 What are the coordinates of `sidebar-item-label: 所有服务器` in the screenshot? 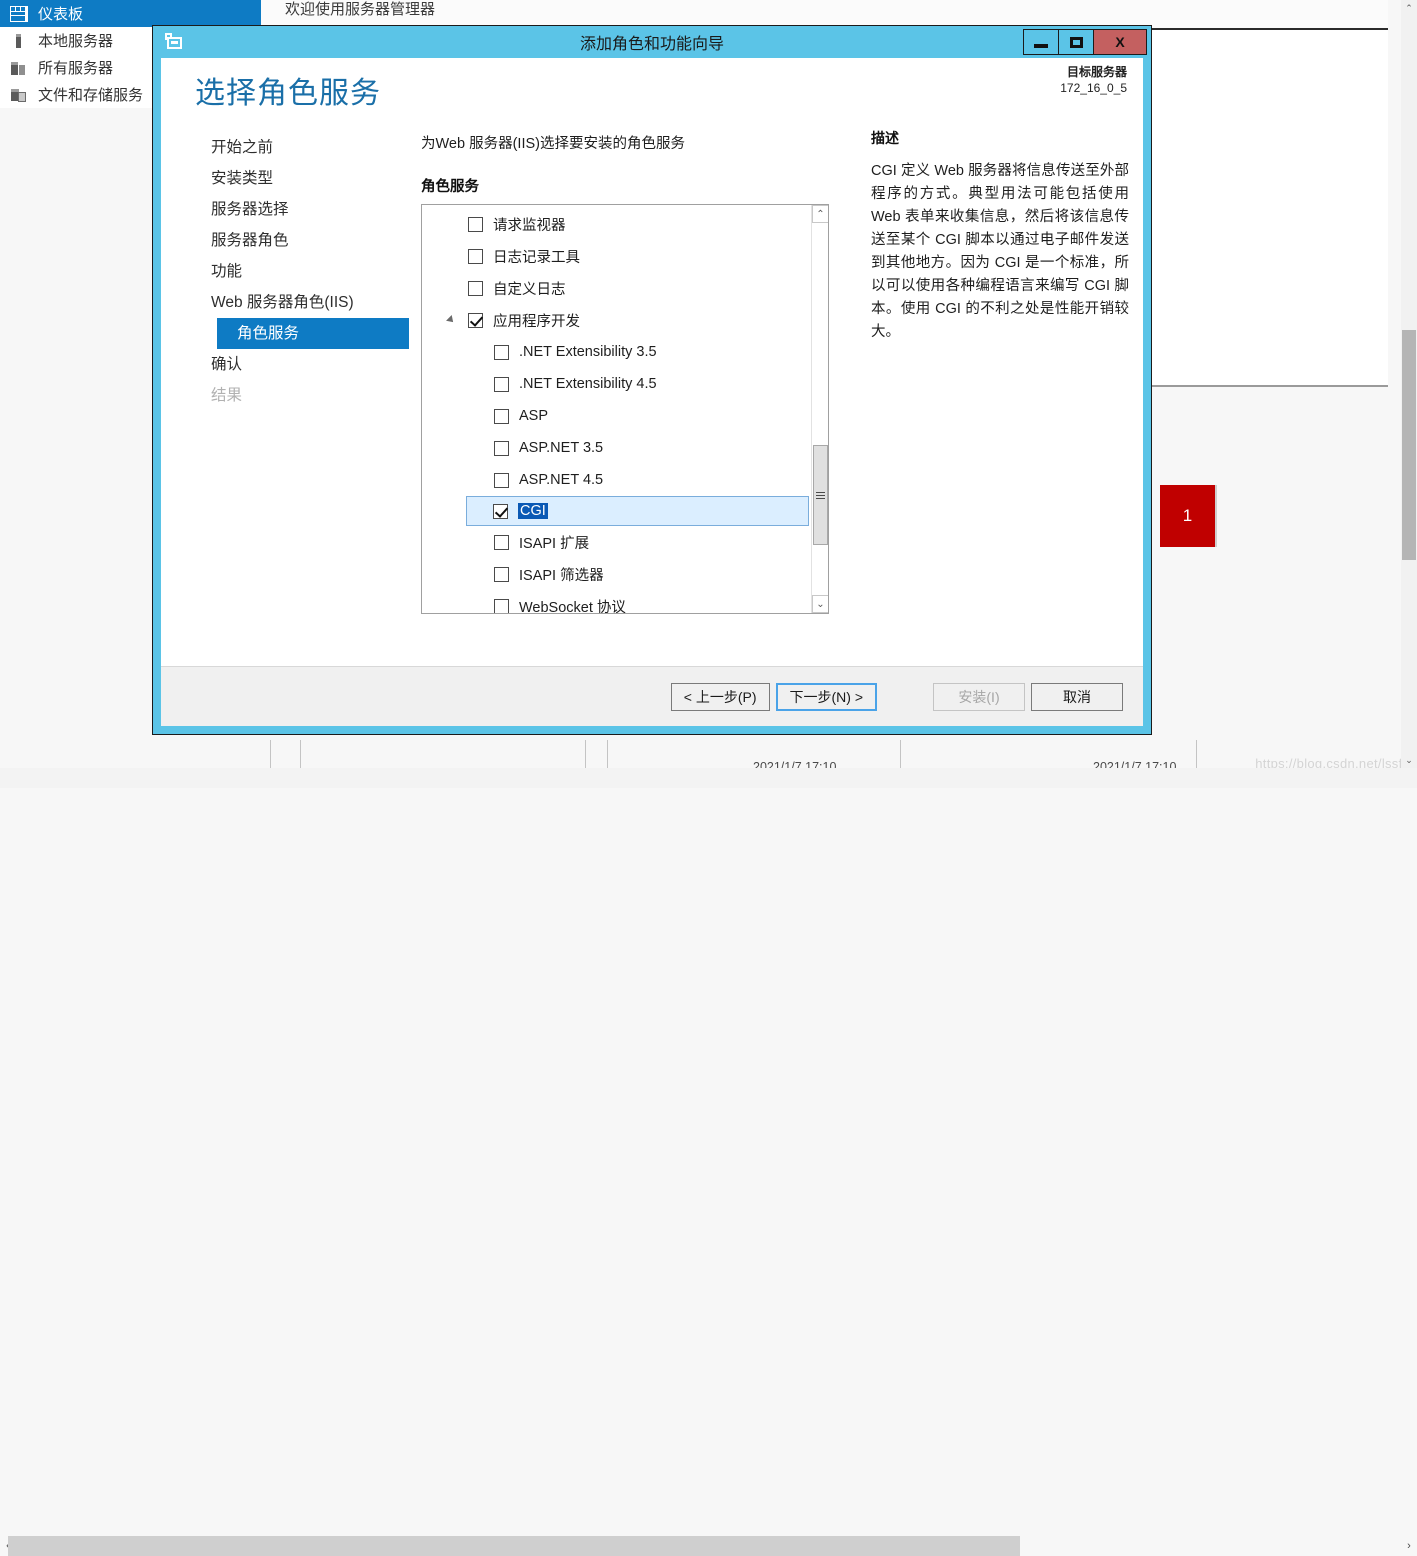 It's located at (75, 67).